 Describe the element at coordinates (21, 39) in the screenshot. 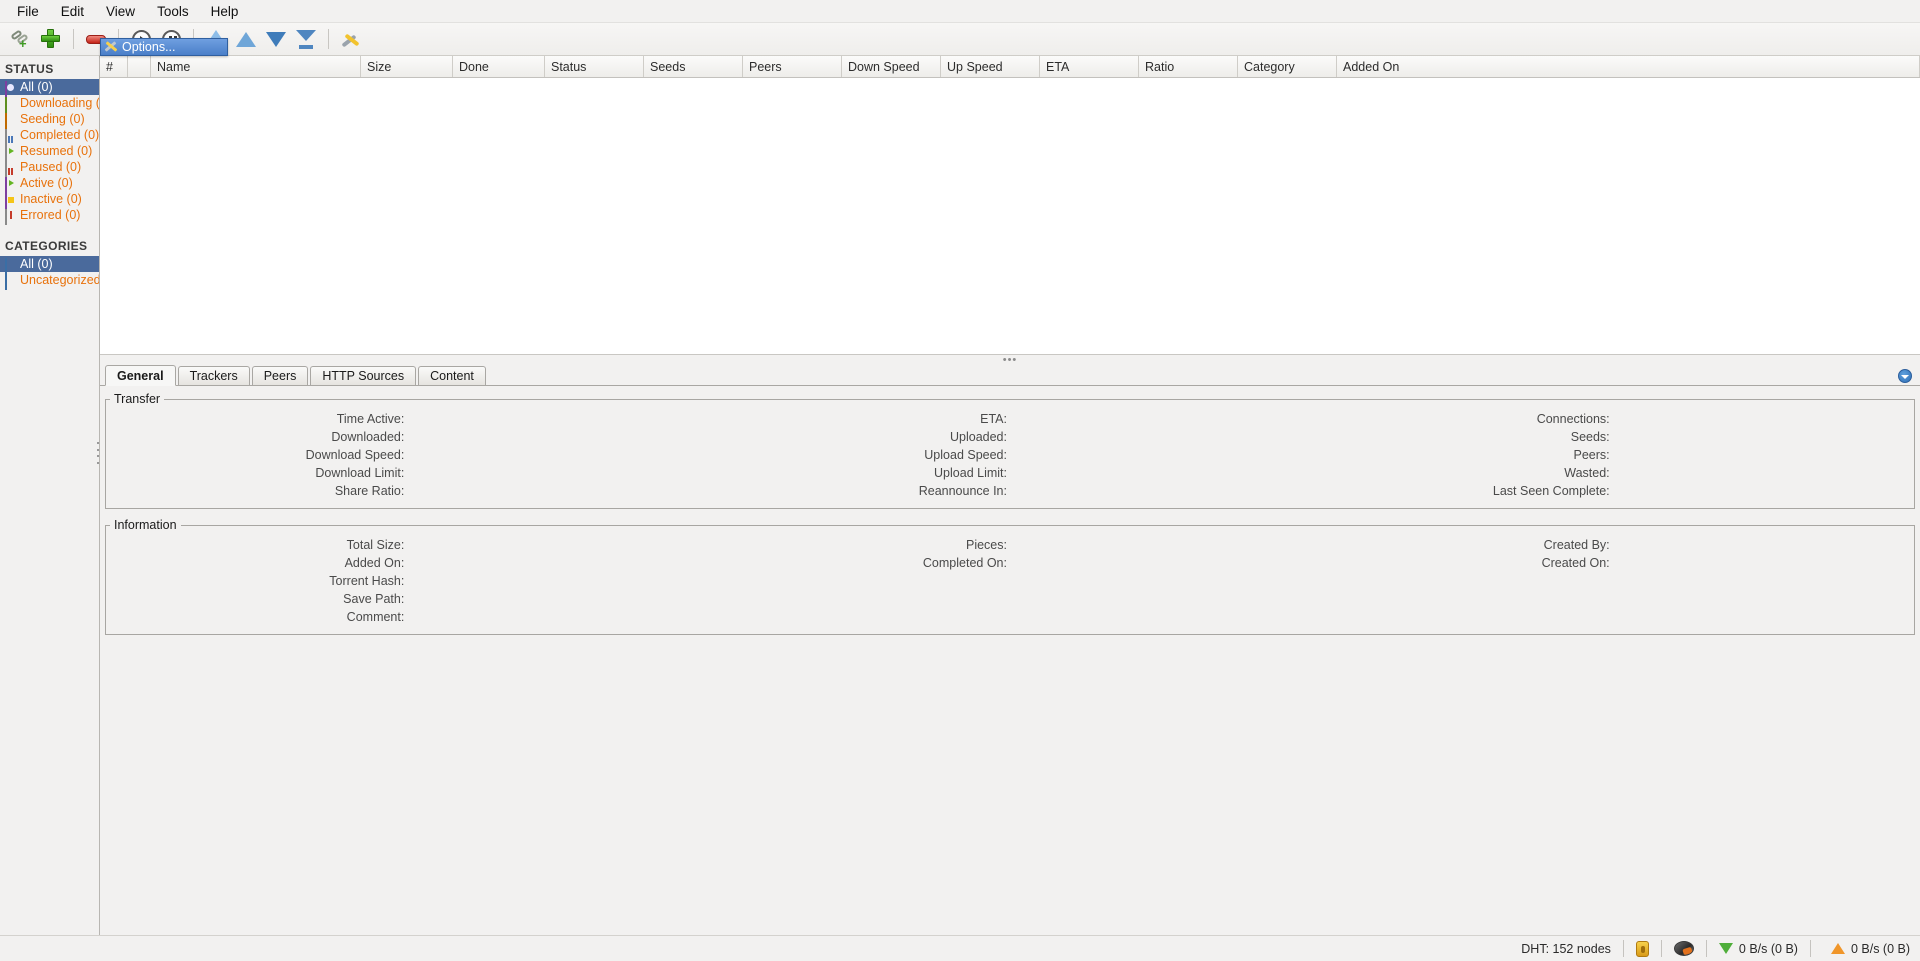

I see `add-torrent-link-button: +` at that location.